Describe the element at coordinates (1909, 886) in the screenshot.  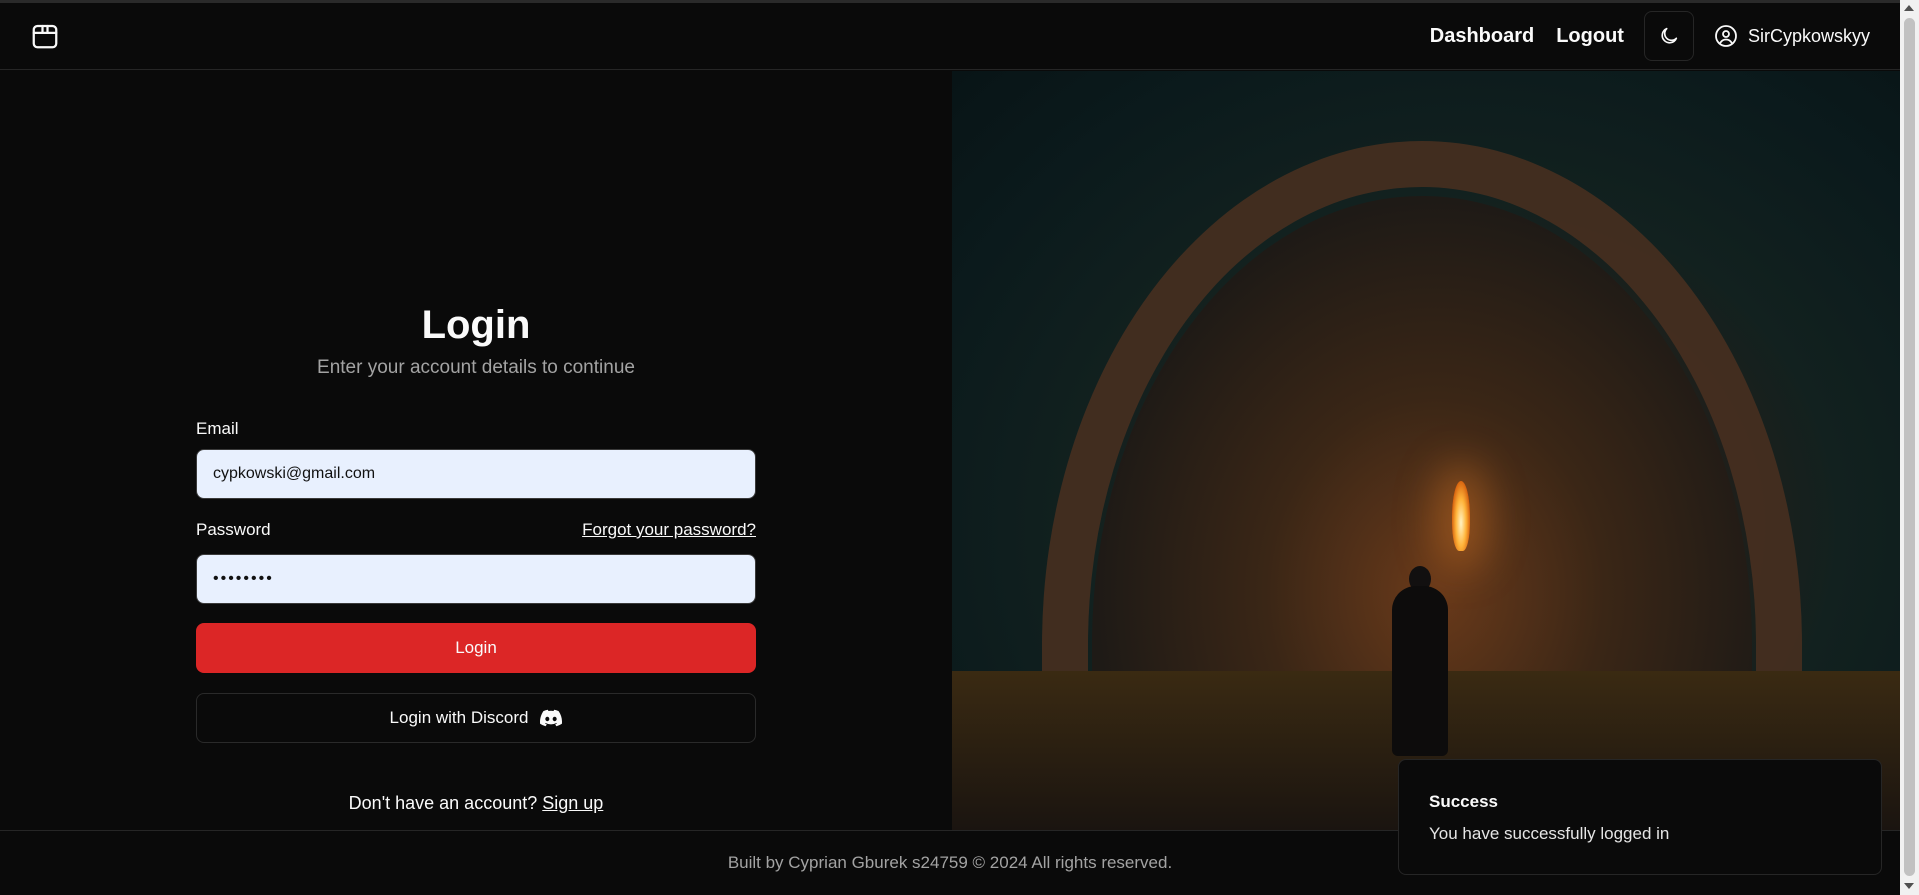
I see `scroll-down-arrow` at that location.